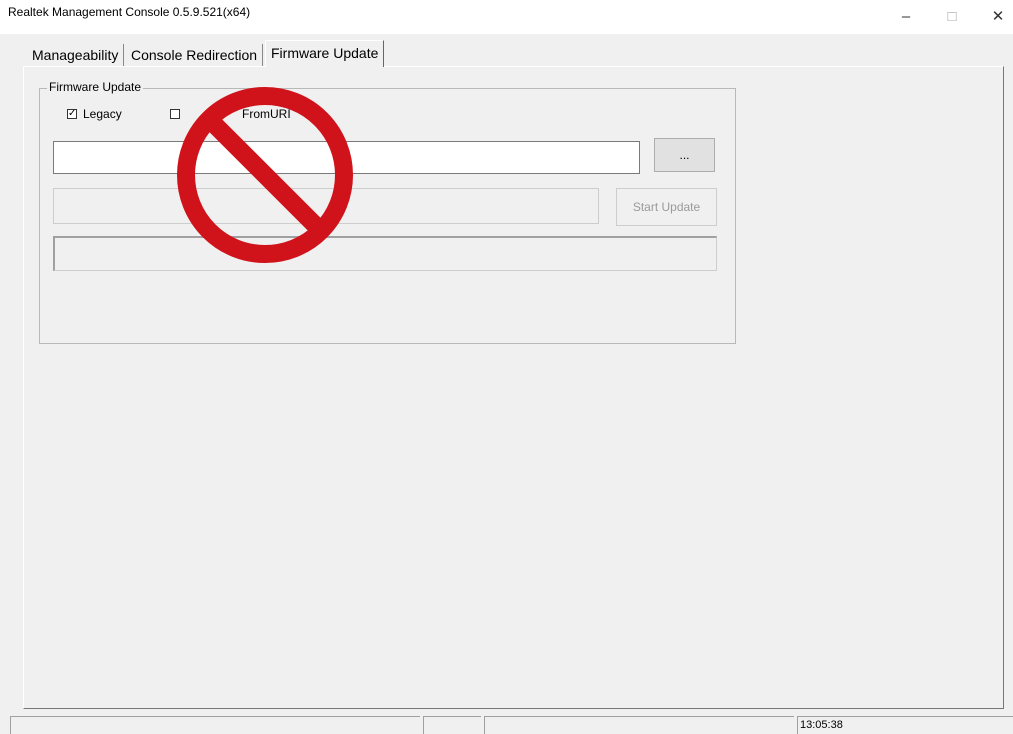 The height and width of the screenshot is (734, 1013). Describe the element at coordinates (195, 55) in the screenshot. I see `tab-console-redirection: Console Redirection` at that location.